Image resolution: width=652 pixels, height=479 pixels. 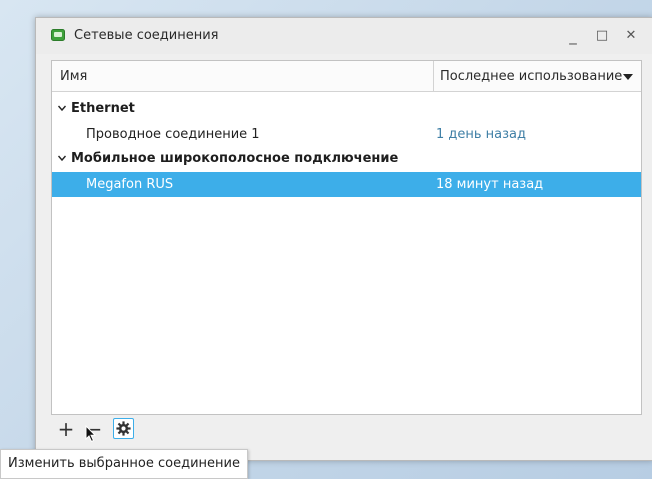 What do you see at coordinates (631, 36) in the screenshot?
I see `close-button: ✕` at bounding box center [631, 36].